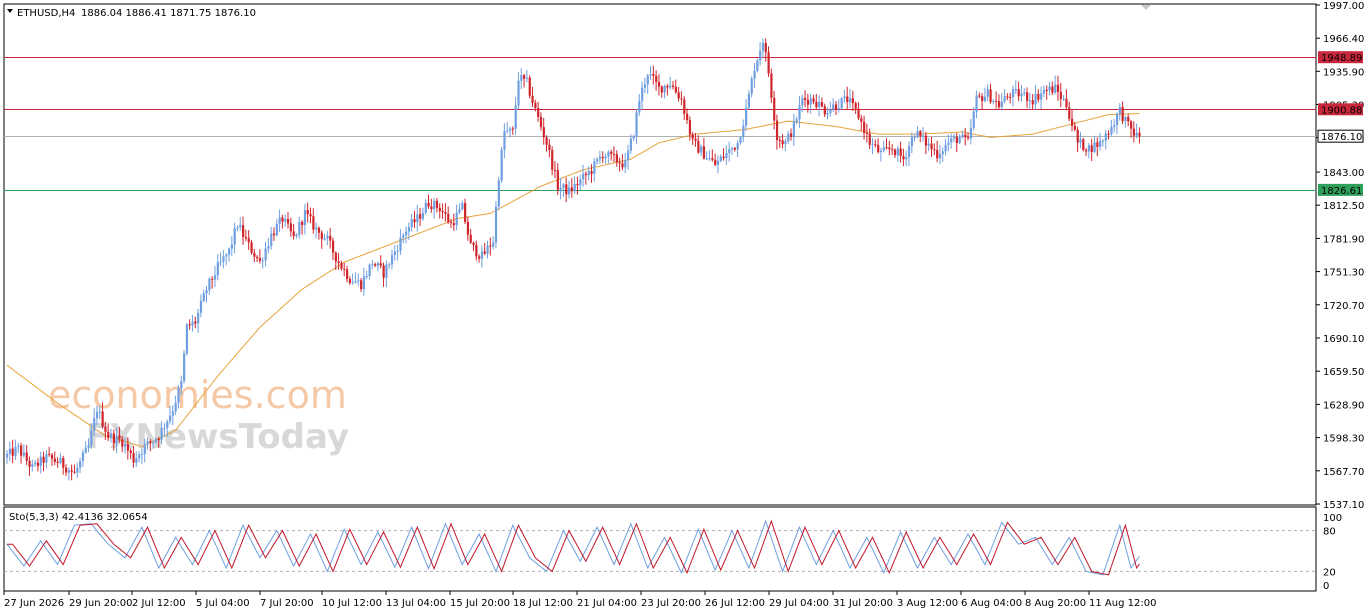  I want to click on time-tick-label: 8 Aug 20:00, so click(1055, 603).